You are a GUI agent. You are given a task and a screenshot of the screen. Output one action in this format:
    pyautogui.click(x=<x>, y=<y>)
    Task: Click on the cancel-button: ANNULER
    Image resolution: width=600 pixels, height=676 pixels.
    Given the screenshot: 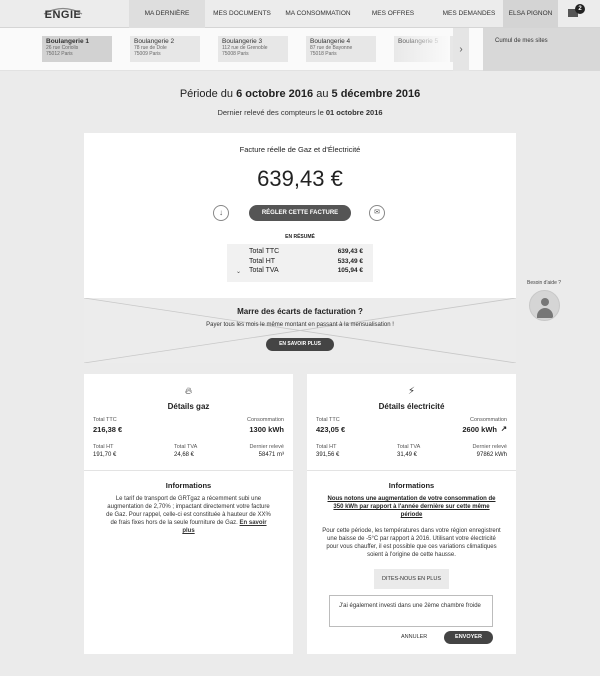 What is the action you would take?
    pyautogui.click(x=414, y=637)
    